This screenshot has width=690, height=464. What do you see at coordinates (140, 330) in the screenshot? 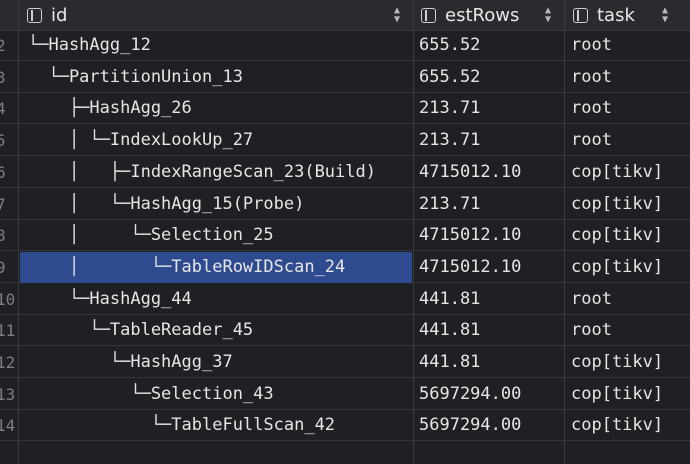
I see `cell-id: └─TableReader_45` at bounding box center [140, 330].